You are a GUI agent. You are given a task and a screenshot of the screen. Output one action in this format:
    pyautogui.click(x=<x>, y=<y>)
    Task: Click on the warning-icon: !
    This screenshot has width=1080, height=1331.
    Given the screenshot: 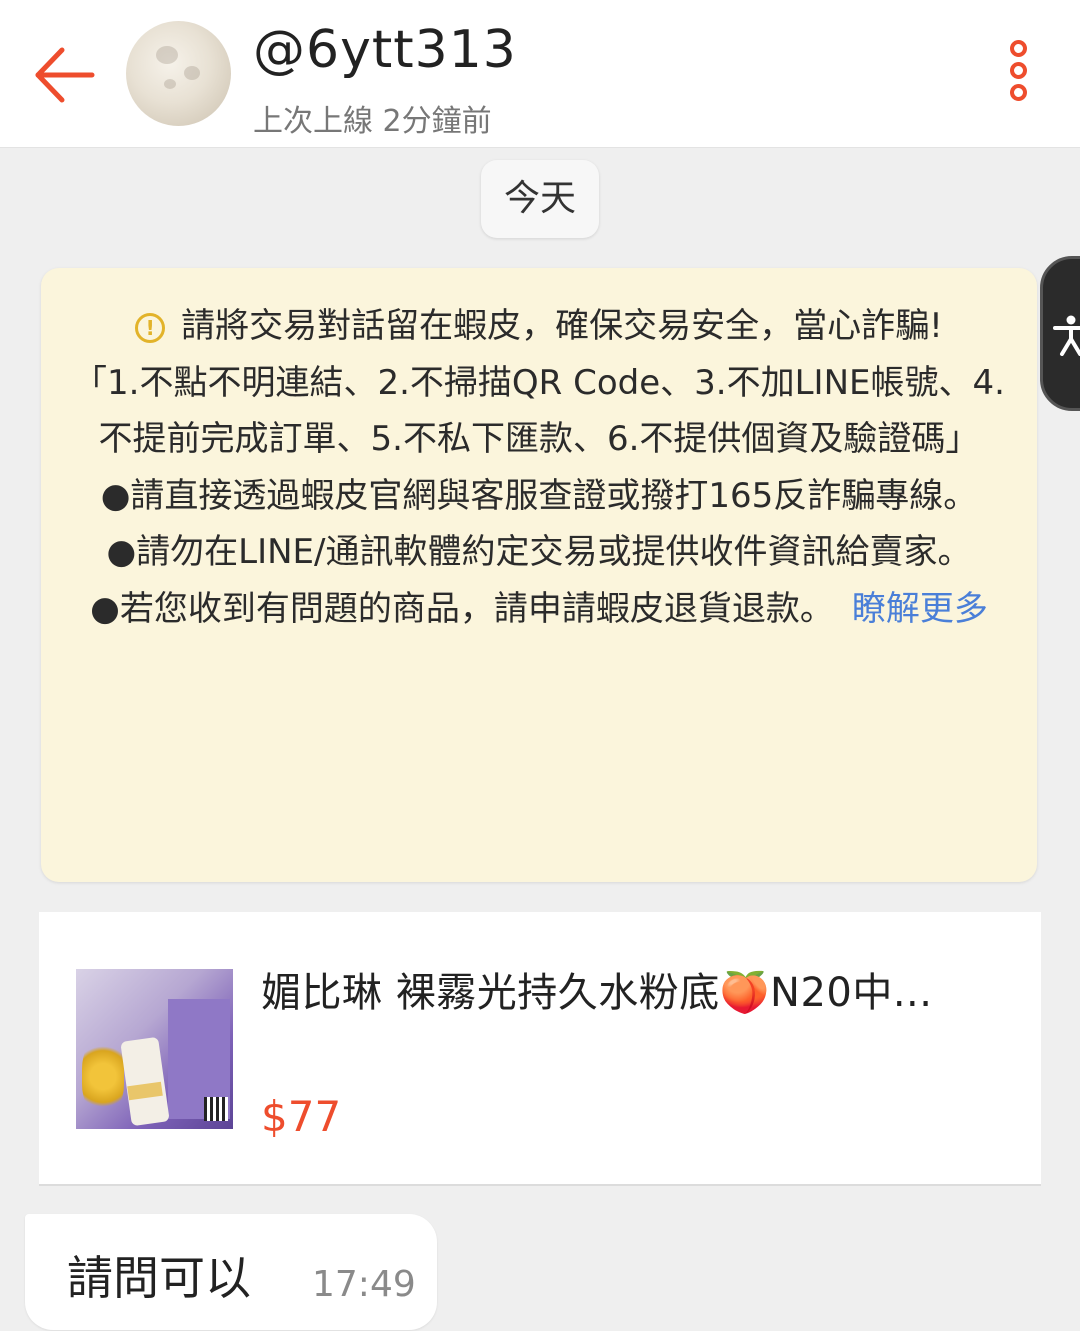 What is the action you would take?
    pyautogui.click(x=150, y=328)
    